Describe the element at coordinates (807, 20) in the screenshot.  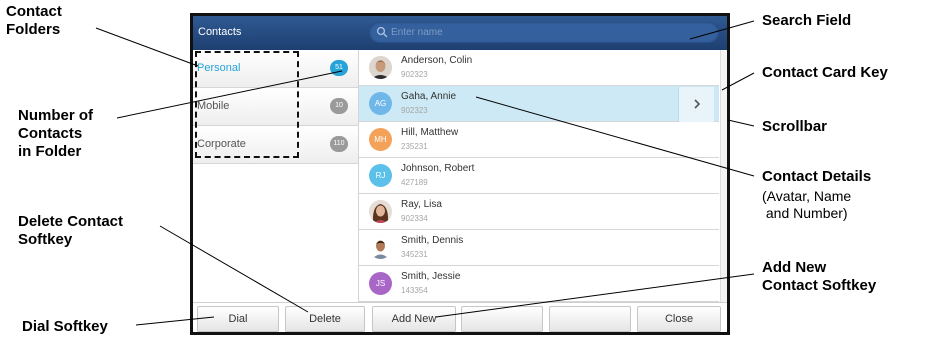
I see `callout-search-field: Search Field` at that location.